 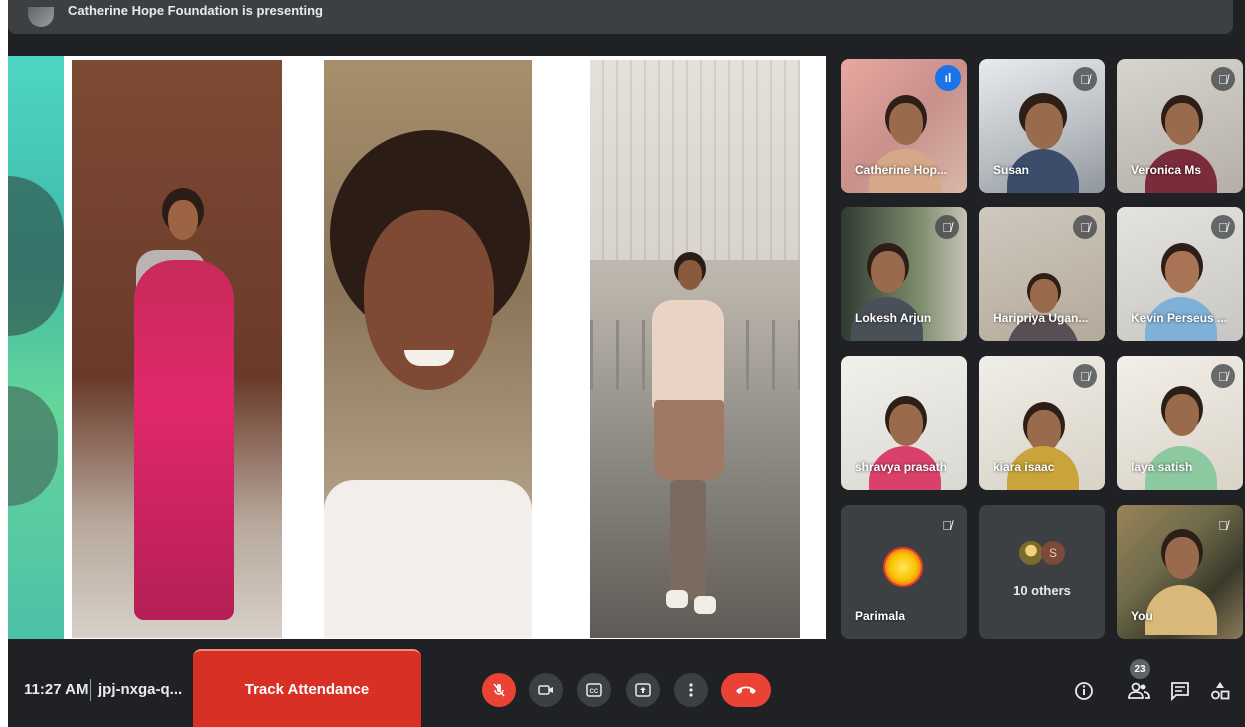 What do you see at coordinates (90, 690) in the screenshot?
I see `divider` at bounding box center [90, 690].